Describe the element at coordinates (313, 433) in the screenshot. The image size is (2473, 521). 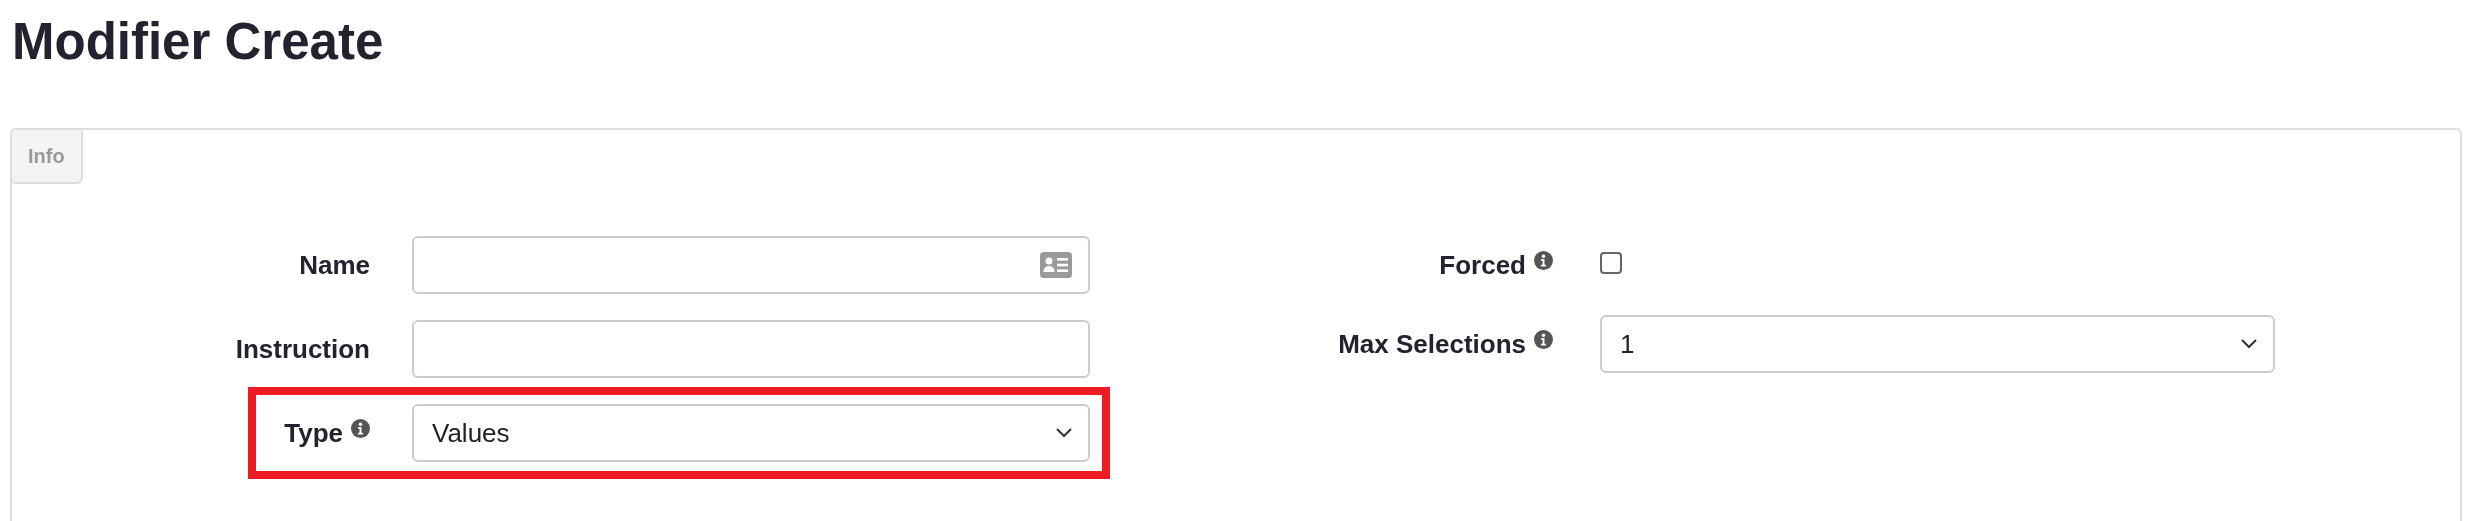
I see `field-label: Type` at that location.